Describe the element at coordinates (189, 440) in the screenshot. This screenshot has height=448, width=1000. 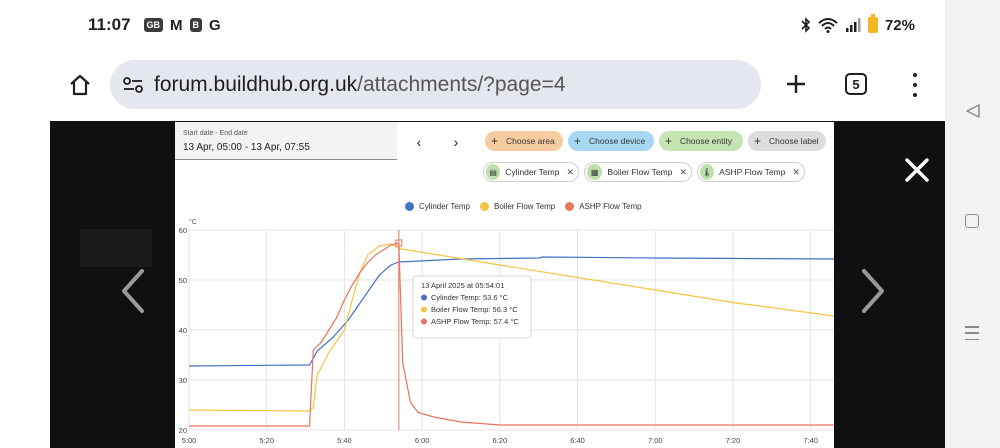
I see `x-tick-label: 5:00` at that location.